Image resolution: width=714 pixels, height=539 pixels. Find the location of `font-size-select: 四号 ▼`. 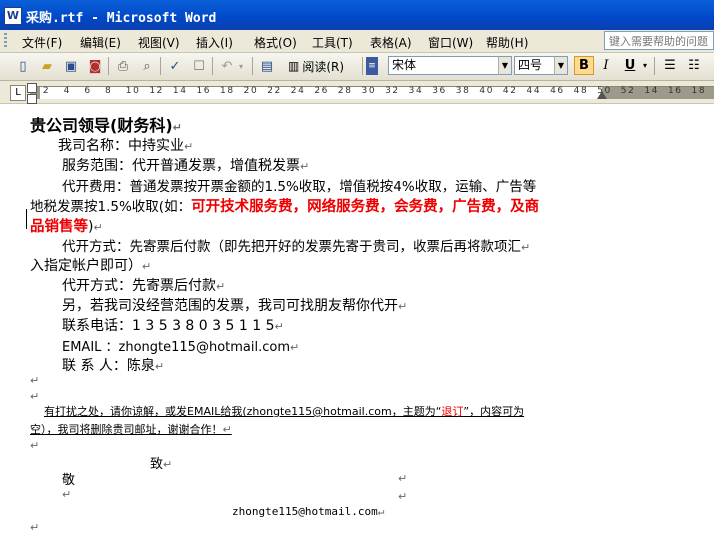

font-size-select: 四号 ▼ is located at coordinates (541, 65).